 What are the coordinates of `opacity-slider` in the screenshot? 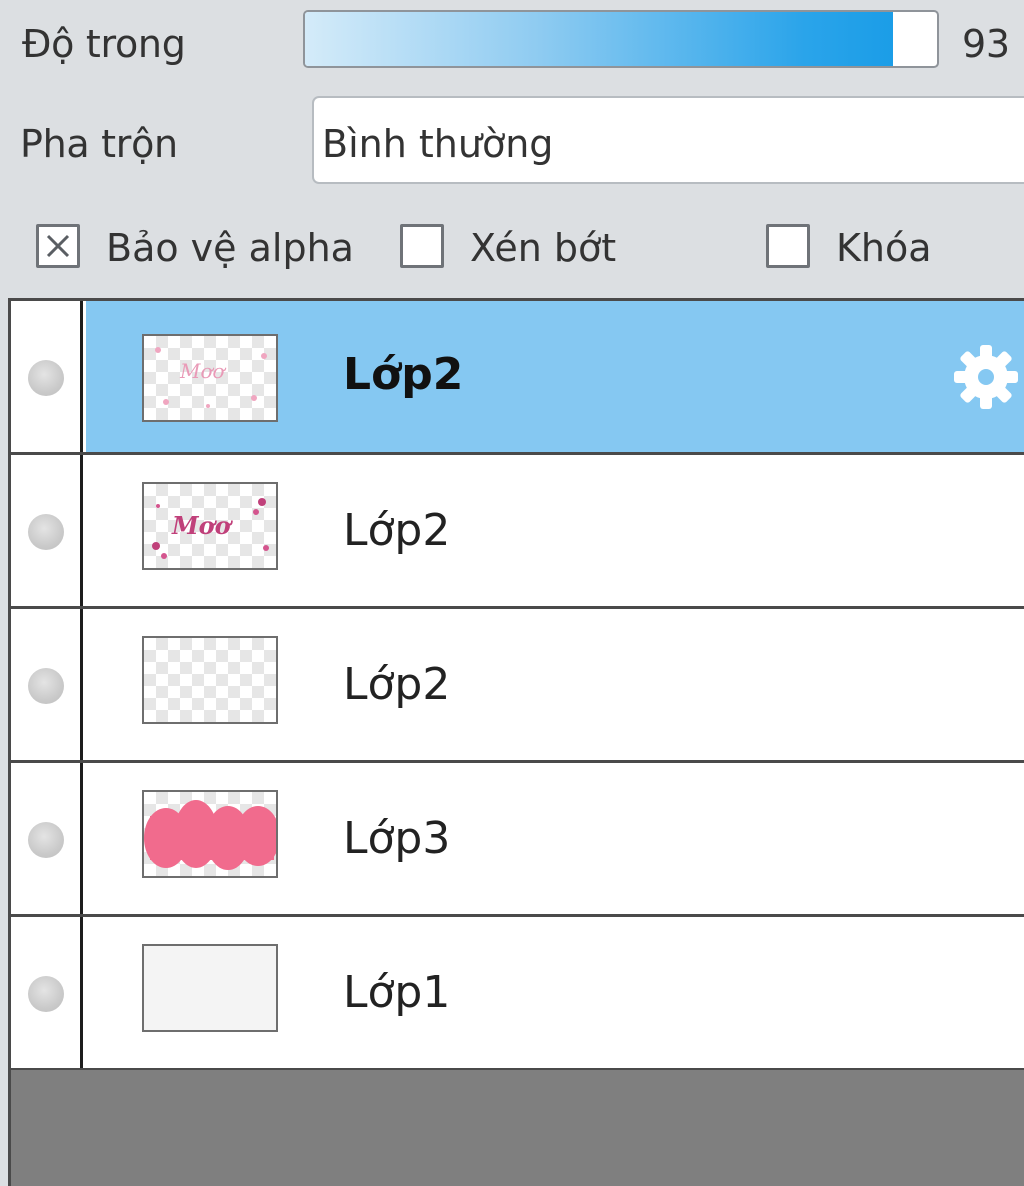 It's located at (621, 39).